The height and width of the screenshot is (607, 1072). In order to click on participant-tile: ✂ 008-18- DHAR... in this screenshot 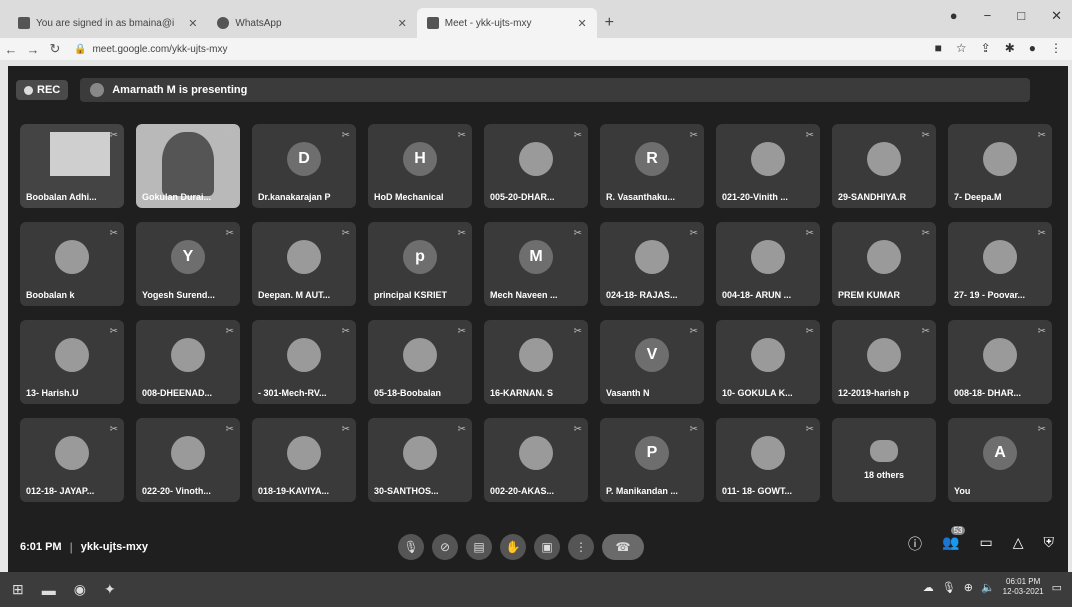, I will do `click(1000, 362)`.